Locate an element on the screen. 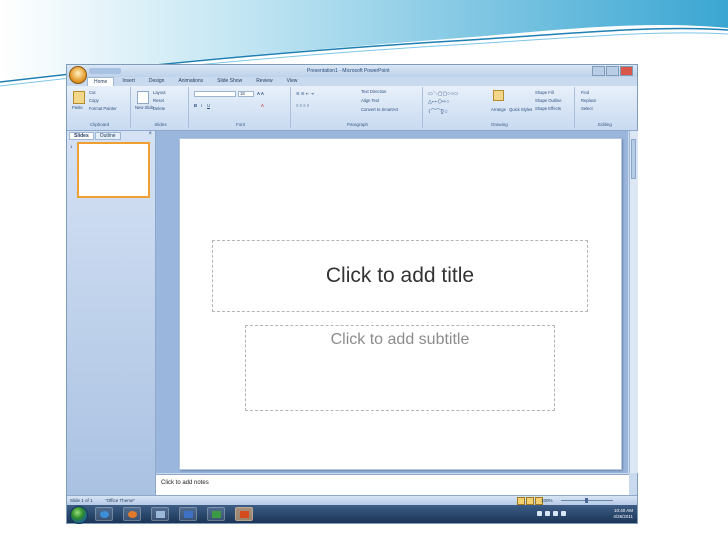 The height and width of the screenshot is (546, 728). reset-button: Reset is located at coordinates (158, 100).